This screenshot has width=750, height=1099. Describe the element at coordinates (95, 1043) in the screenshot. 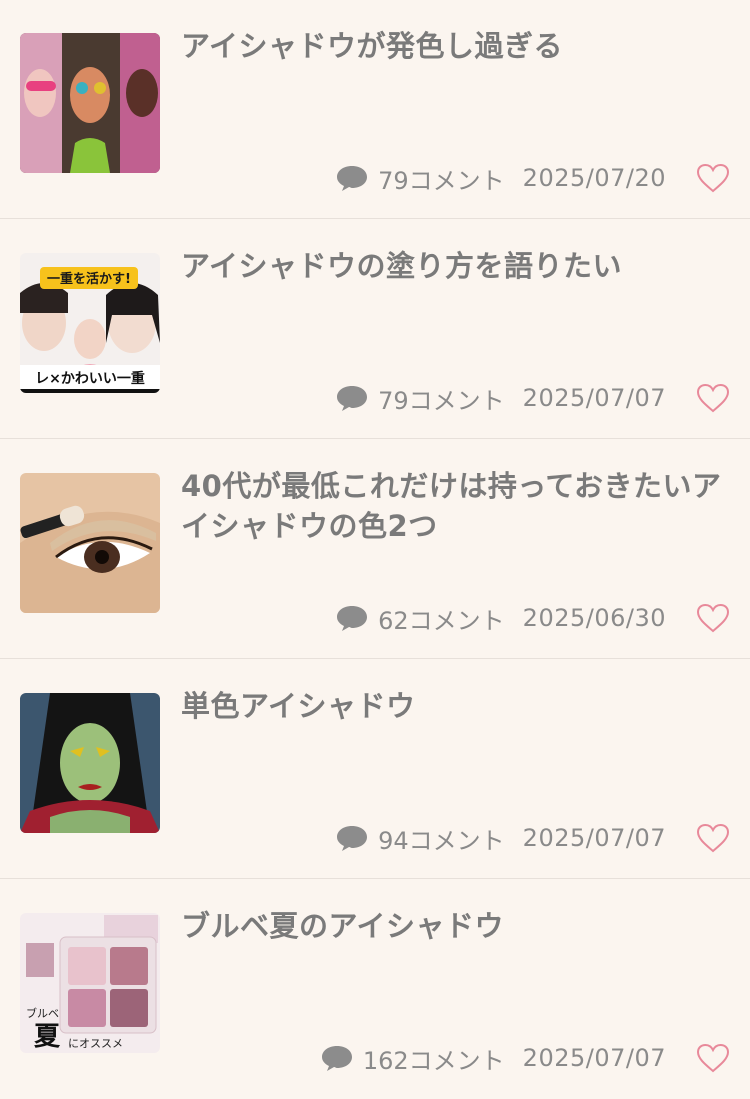

I see `thumbnail-caption: にオススメ` at that location.